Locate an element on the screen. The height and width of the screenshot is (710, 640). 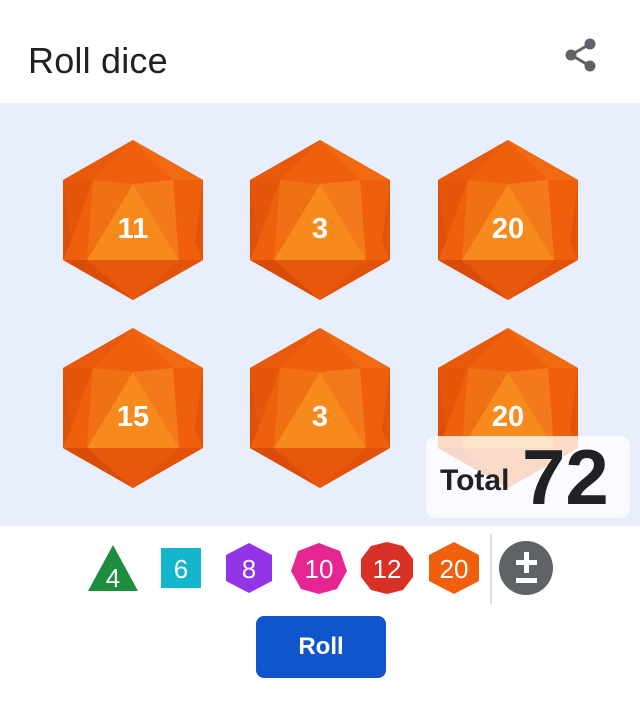
d20-button: 20 is located at coordinates (454, 568).